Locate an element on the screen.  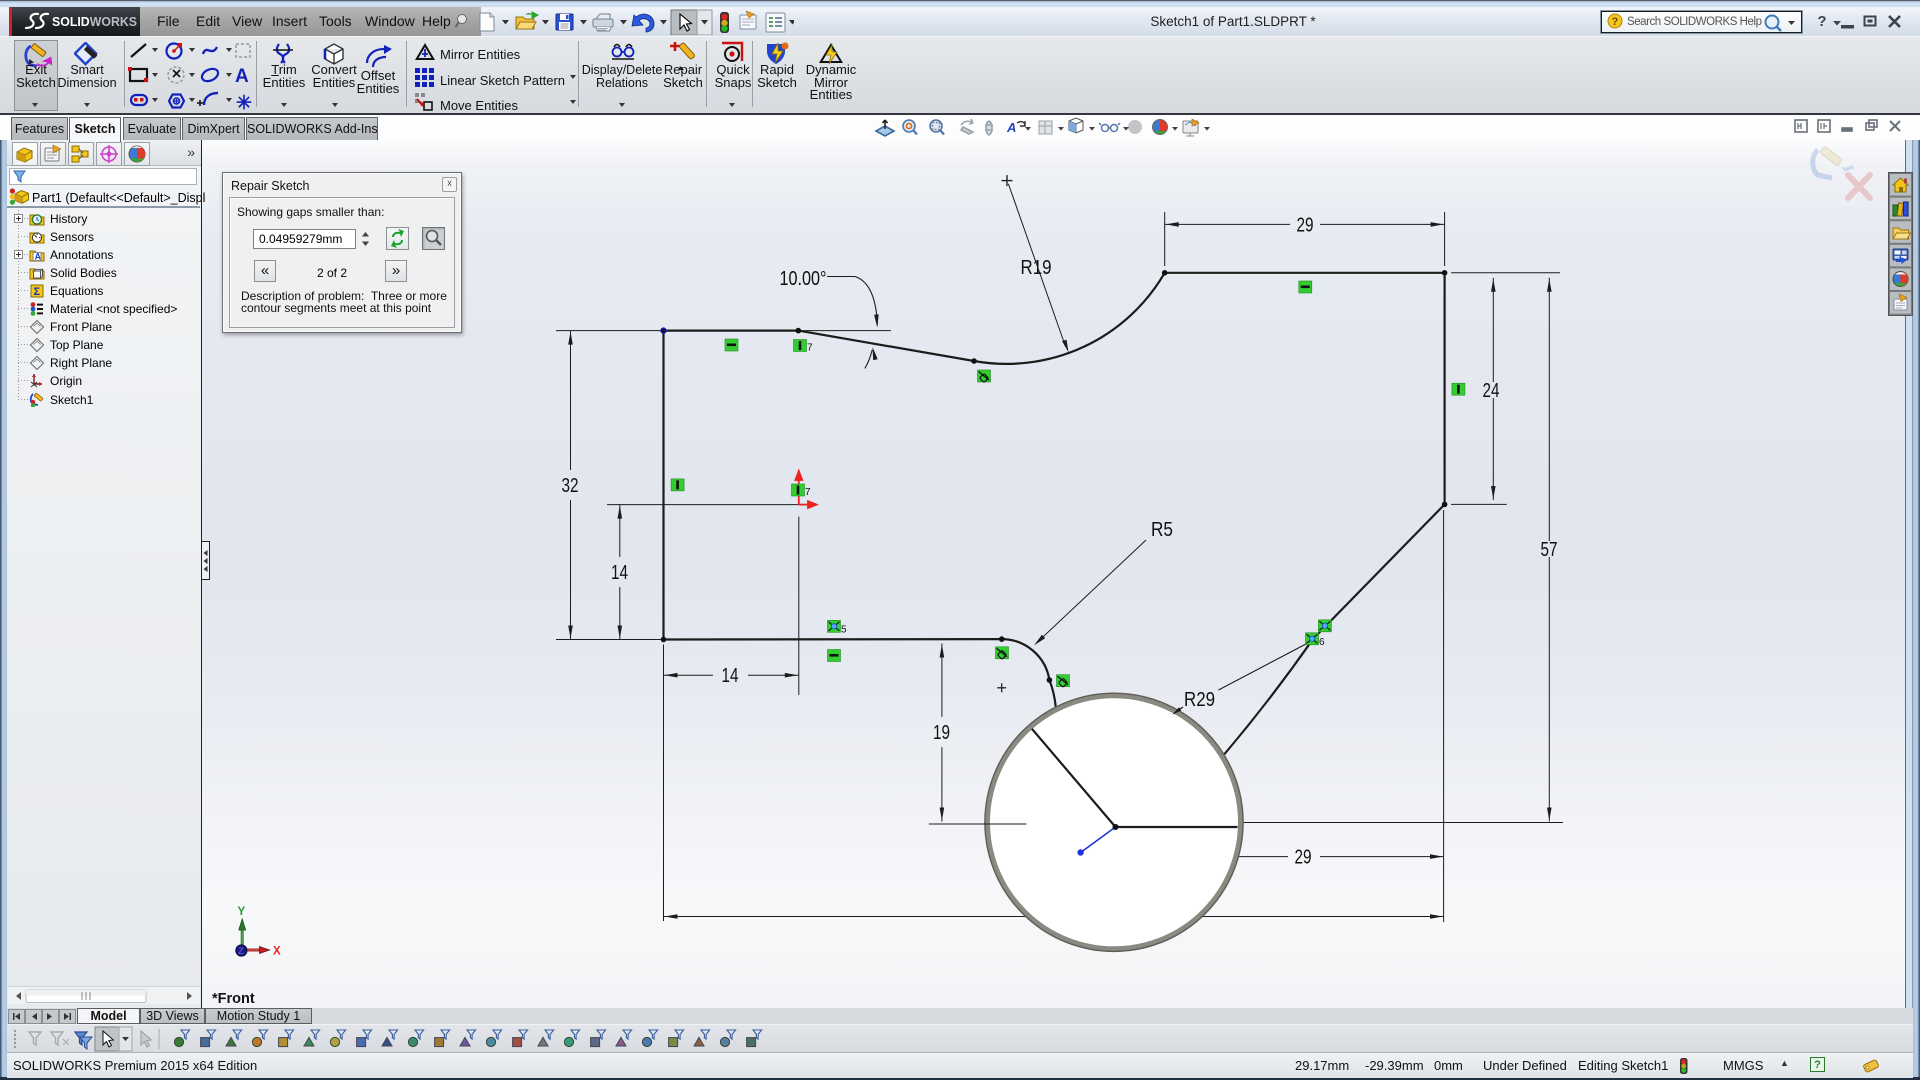
svg-text: Σ is located at coordinates (37, 292).